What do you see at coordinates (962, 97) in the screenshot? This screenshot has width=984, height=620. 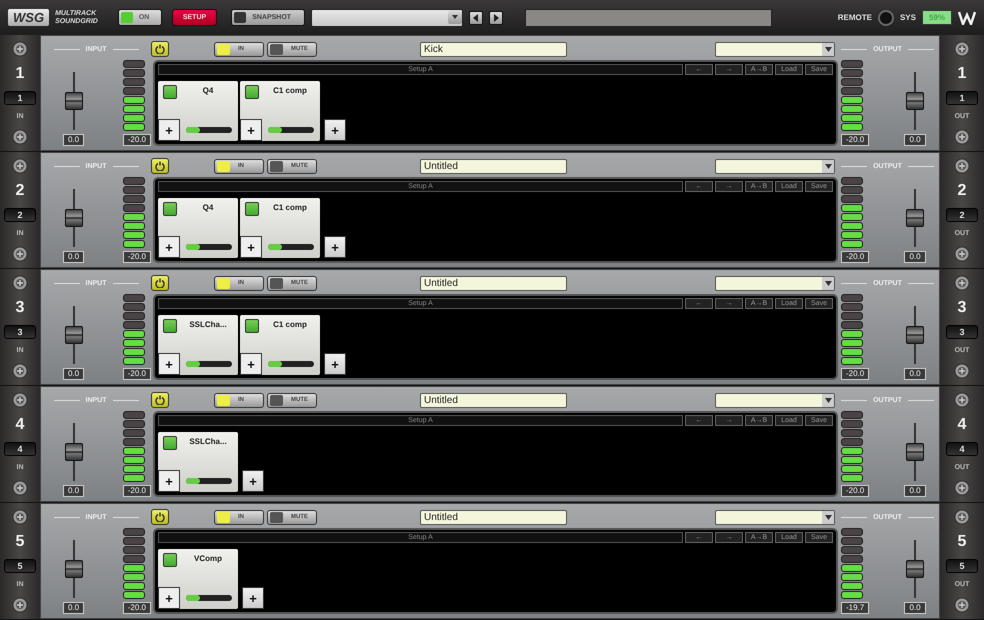 I see `output-number-badge: 1` at bounding box center [962, 97].